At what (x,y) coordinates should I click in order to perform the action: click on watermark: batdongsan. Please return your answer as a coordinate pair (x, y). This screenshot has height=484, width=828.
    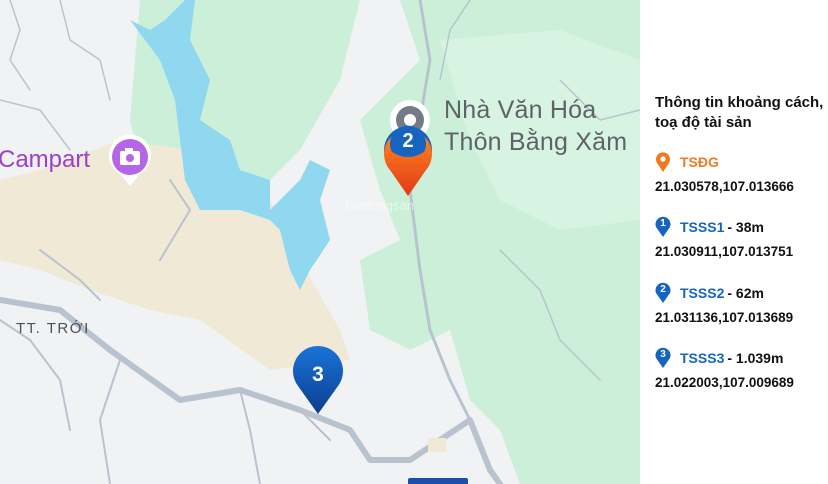
    Looking at the image, I should click on (380, 205).